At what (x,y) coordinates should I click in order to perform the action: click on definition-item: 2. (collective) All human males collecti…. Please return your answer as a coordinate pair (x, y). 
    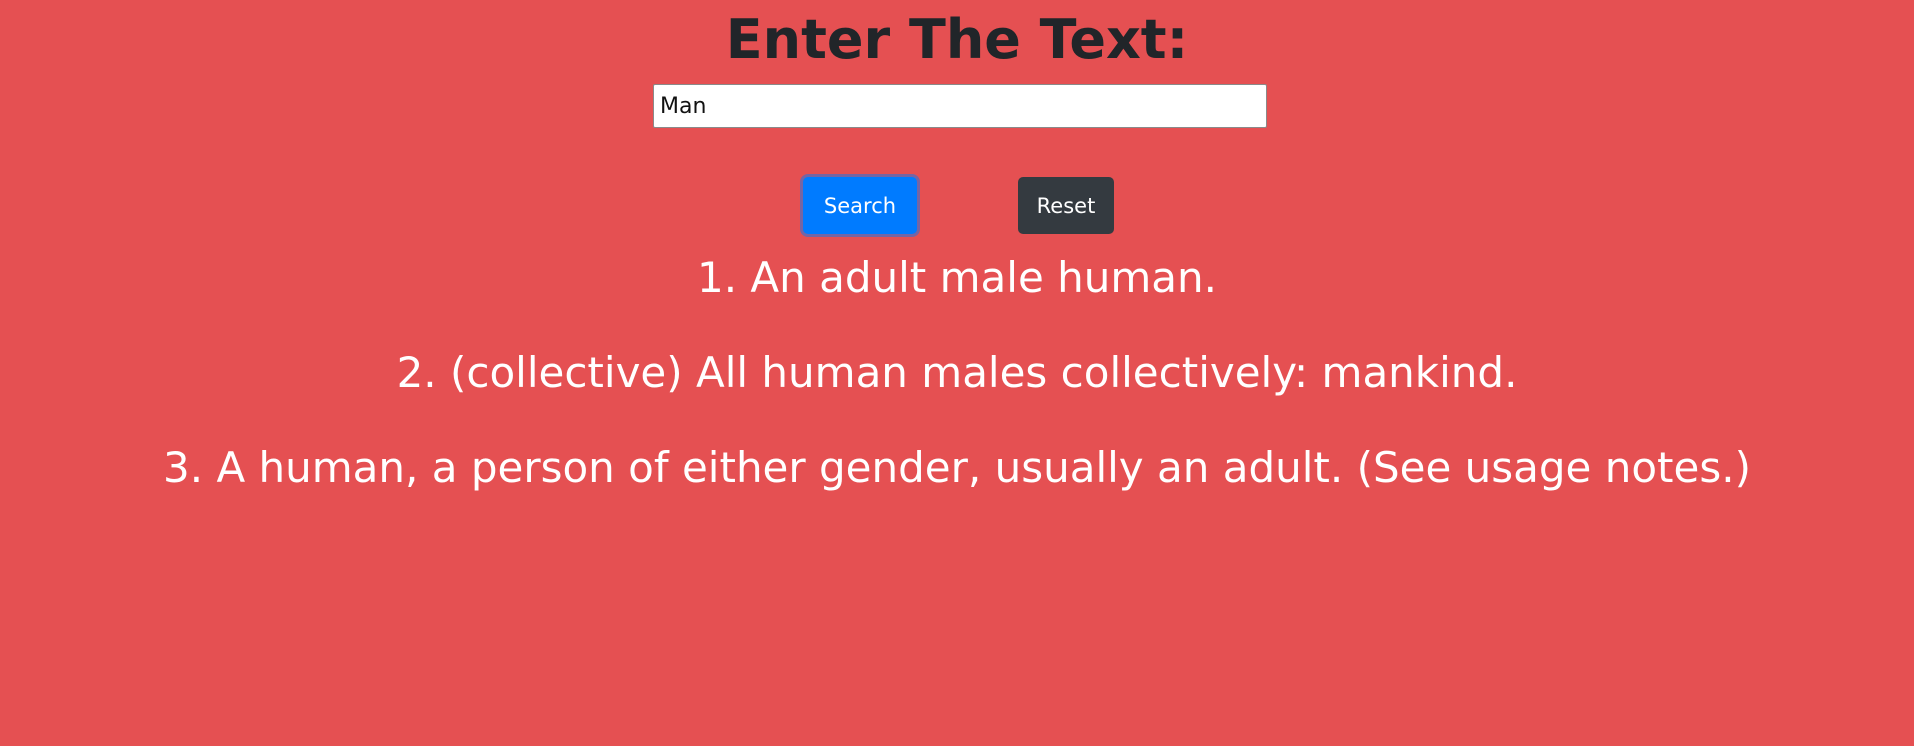
    Looking at the image, I should click on (957, 372).